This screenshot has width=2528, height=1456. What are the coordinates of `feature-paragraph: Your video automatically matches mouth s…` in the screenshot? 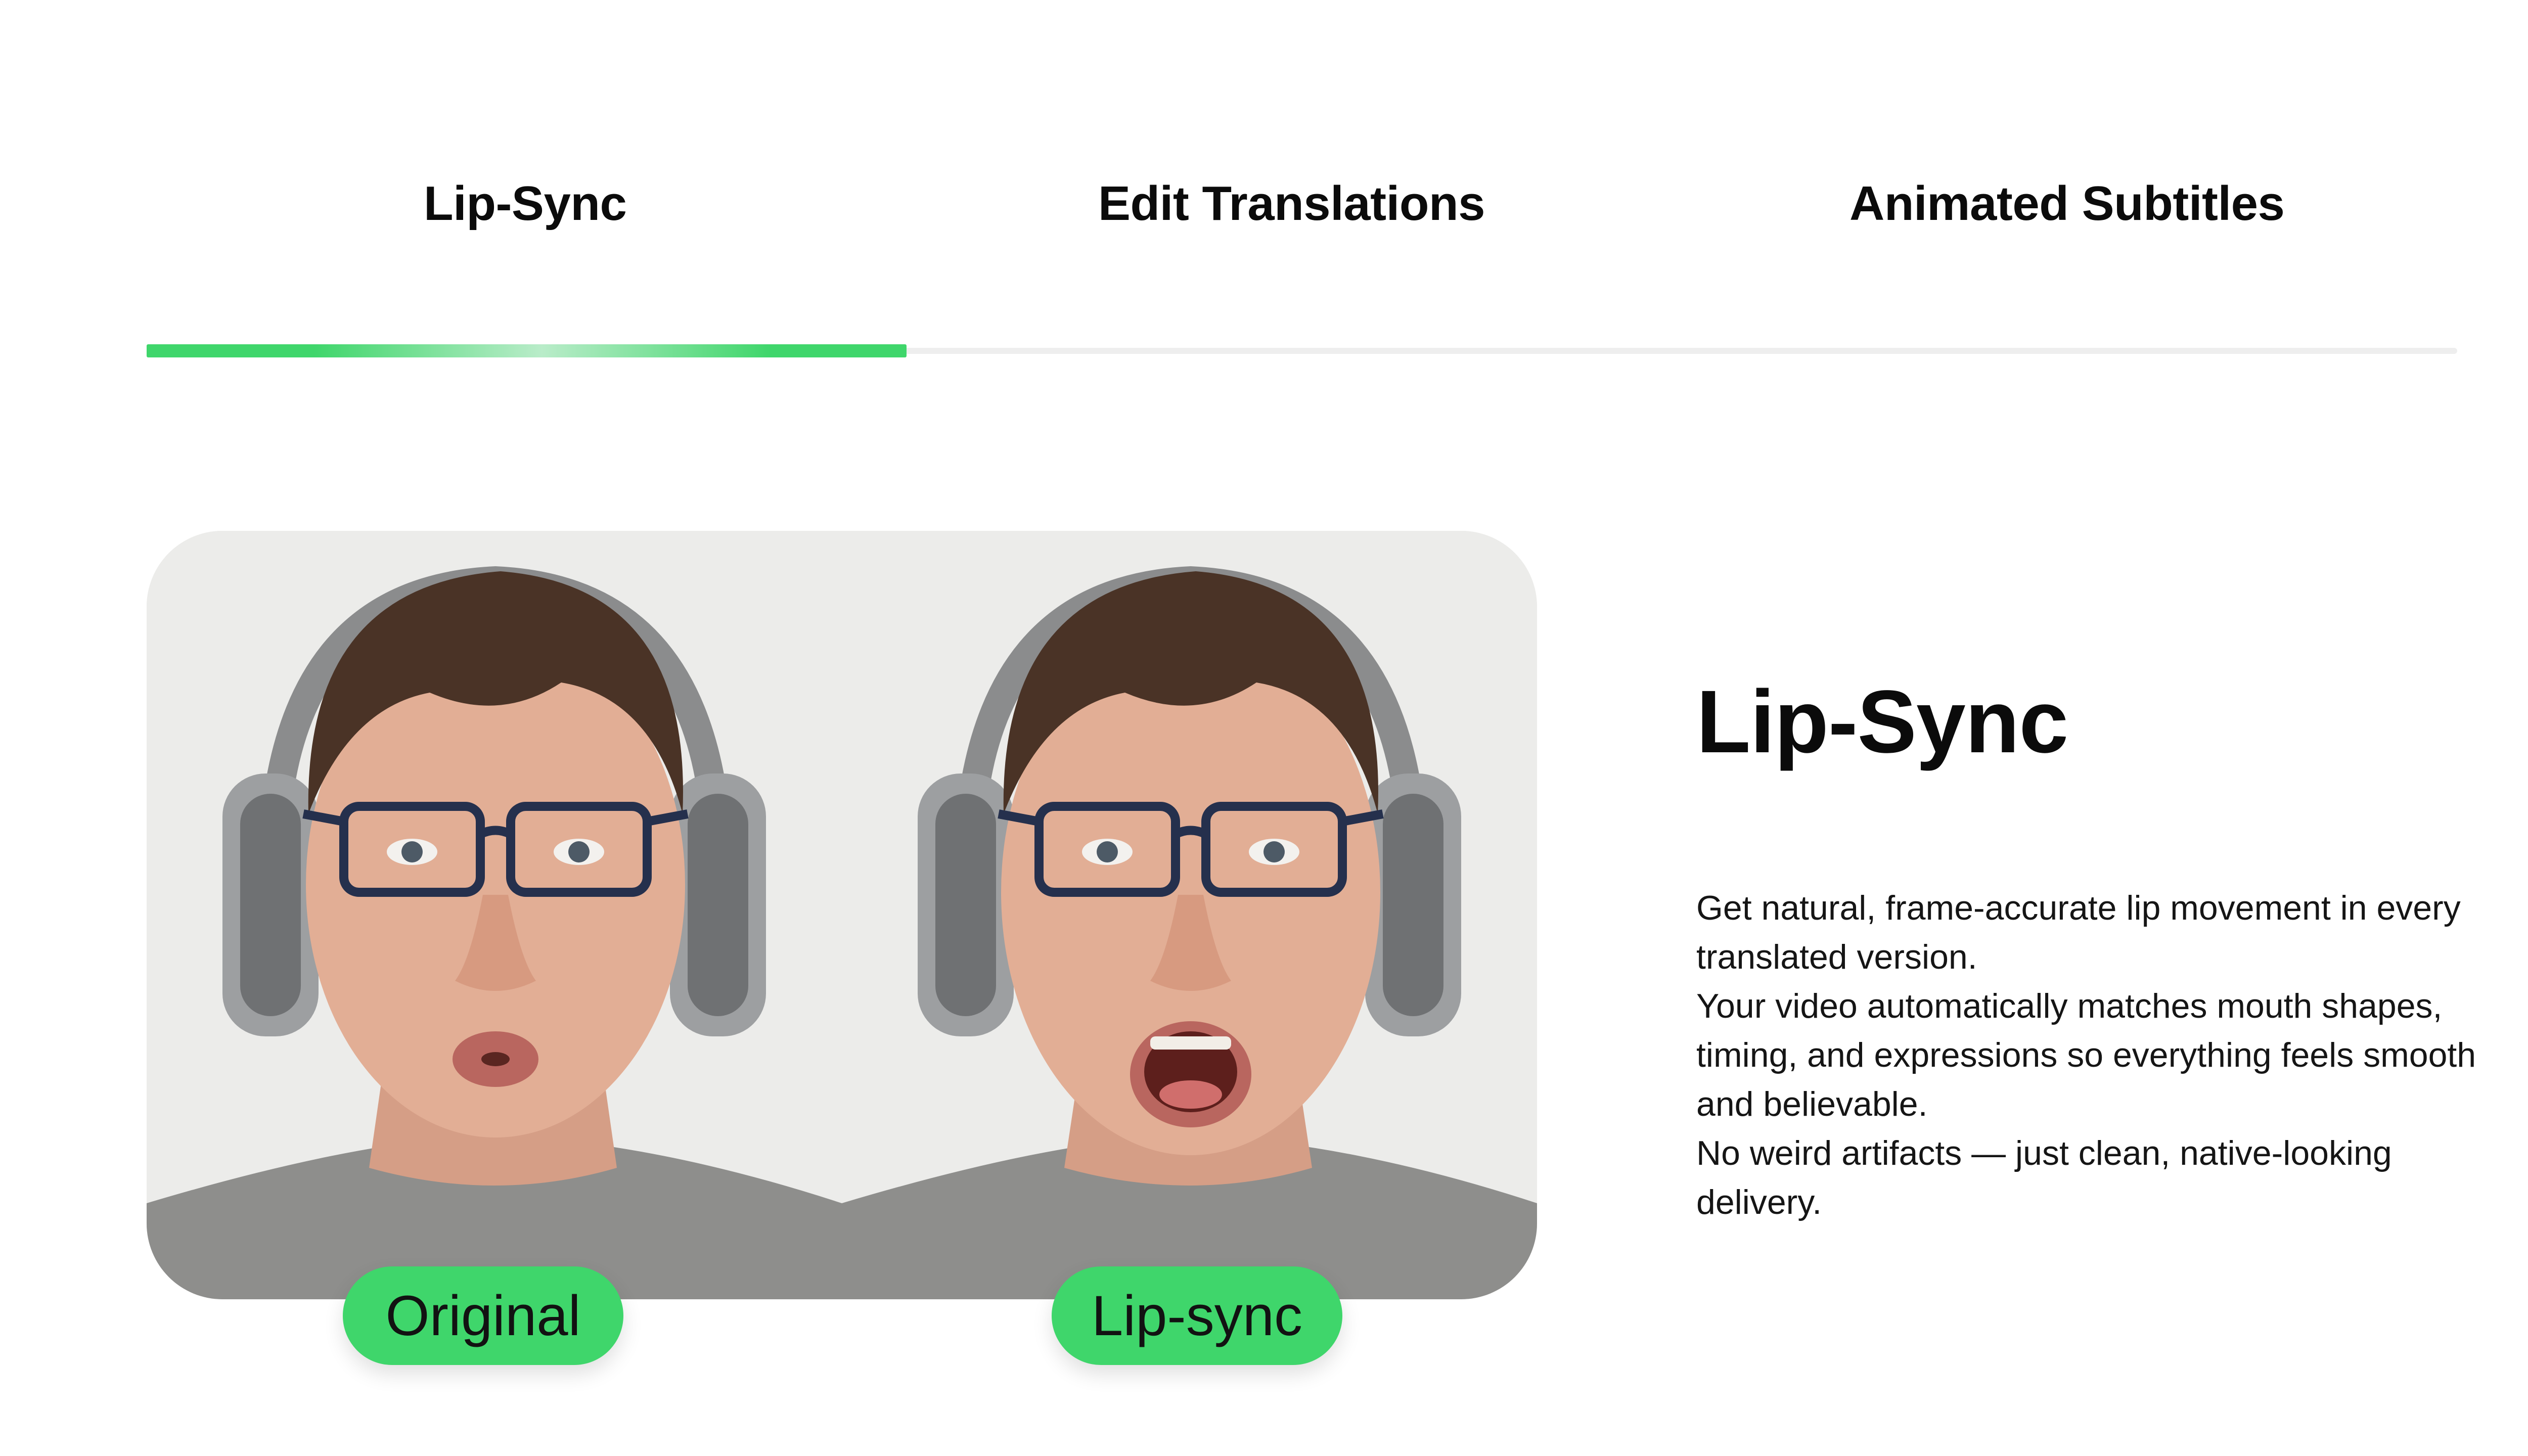 It's located at (2086, 1055).